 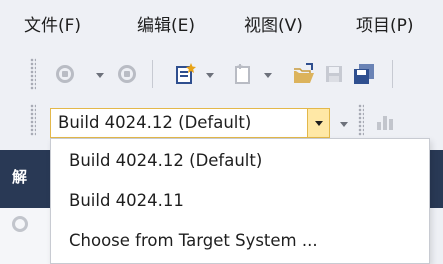 I want to click on toolbar-overflow-arrow, so click(x=344, y=124).